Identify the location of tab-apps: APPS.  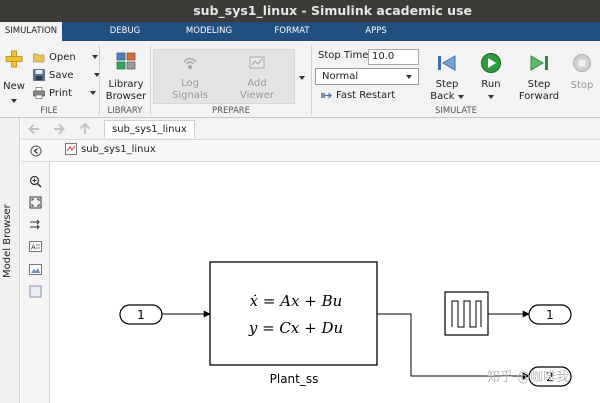
(376, 31).